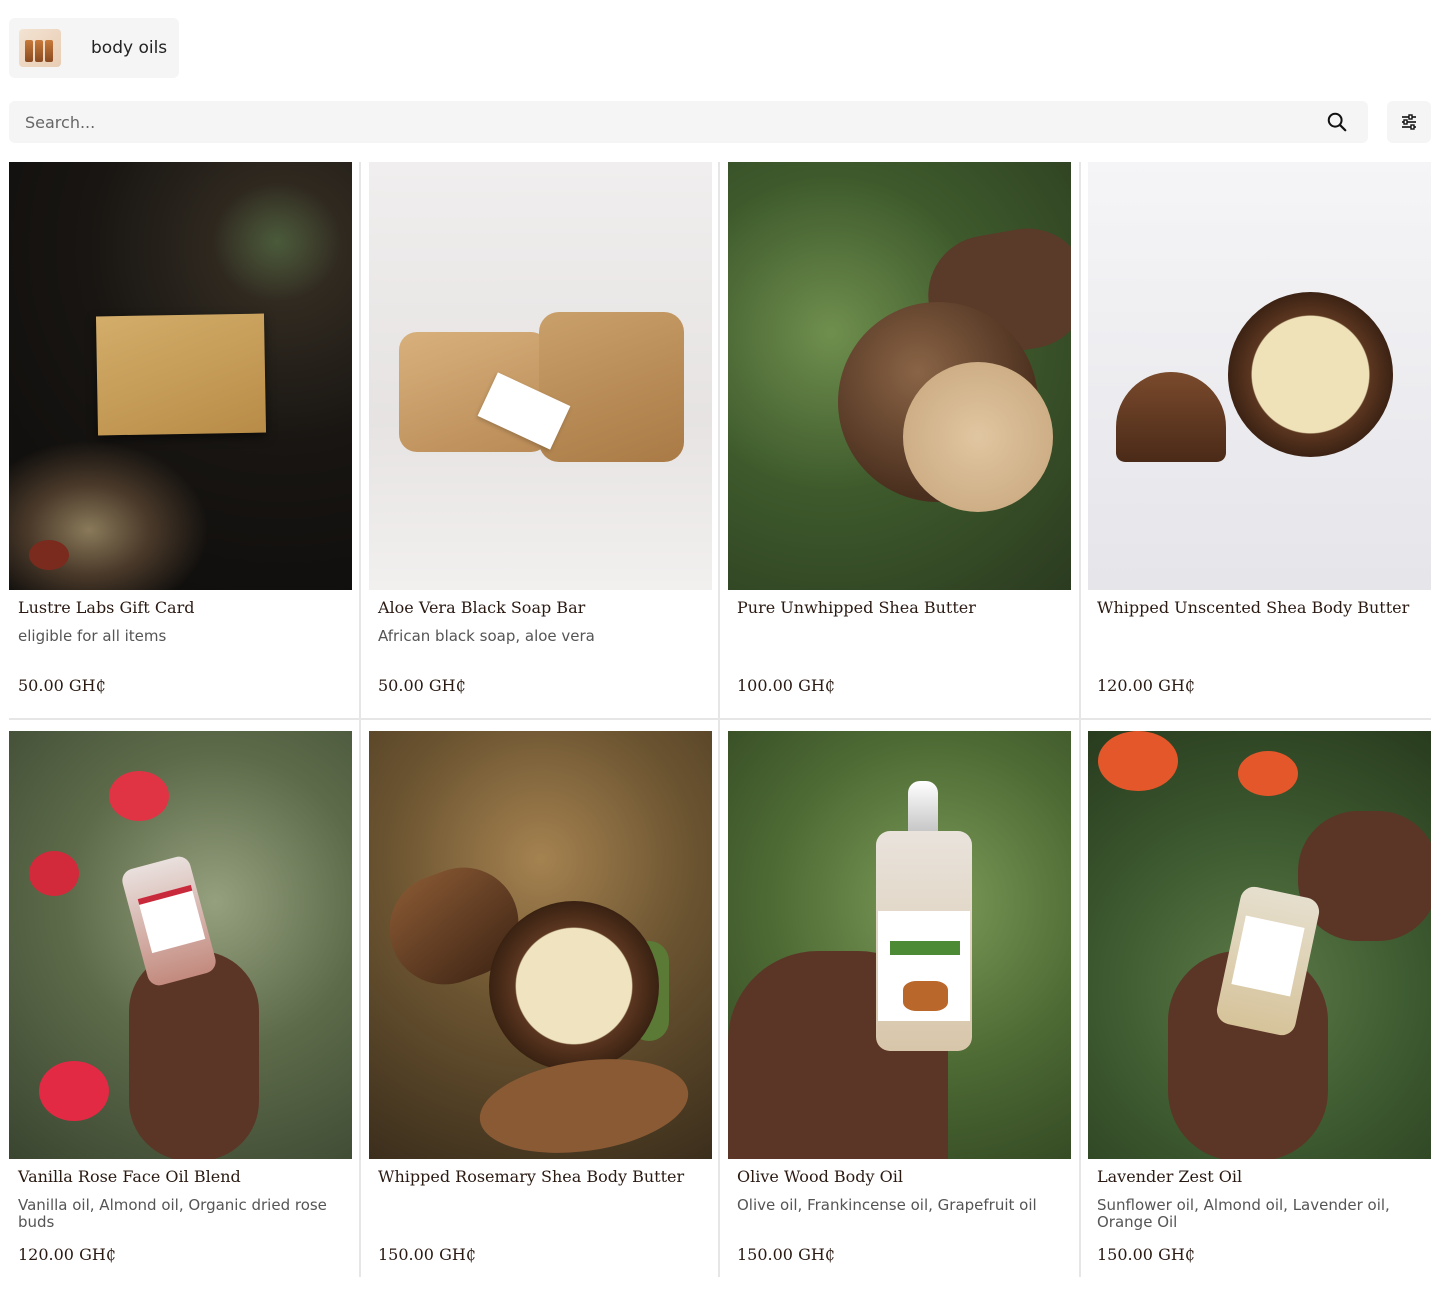 This screenshot has height=1310, width=1442. I want to click on product-description: African black soap, aloe vera, so click(486, 636).